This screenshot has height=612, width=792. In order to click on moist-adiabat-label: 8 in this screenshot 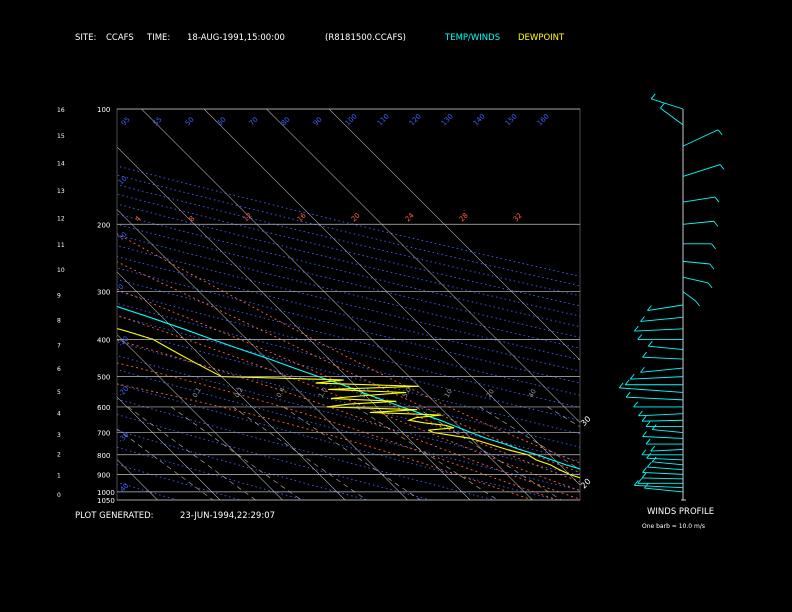, I will do `click(192, 219)`.